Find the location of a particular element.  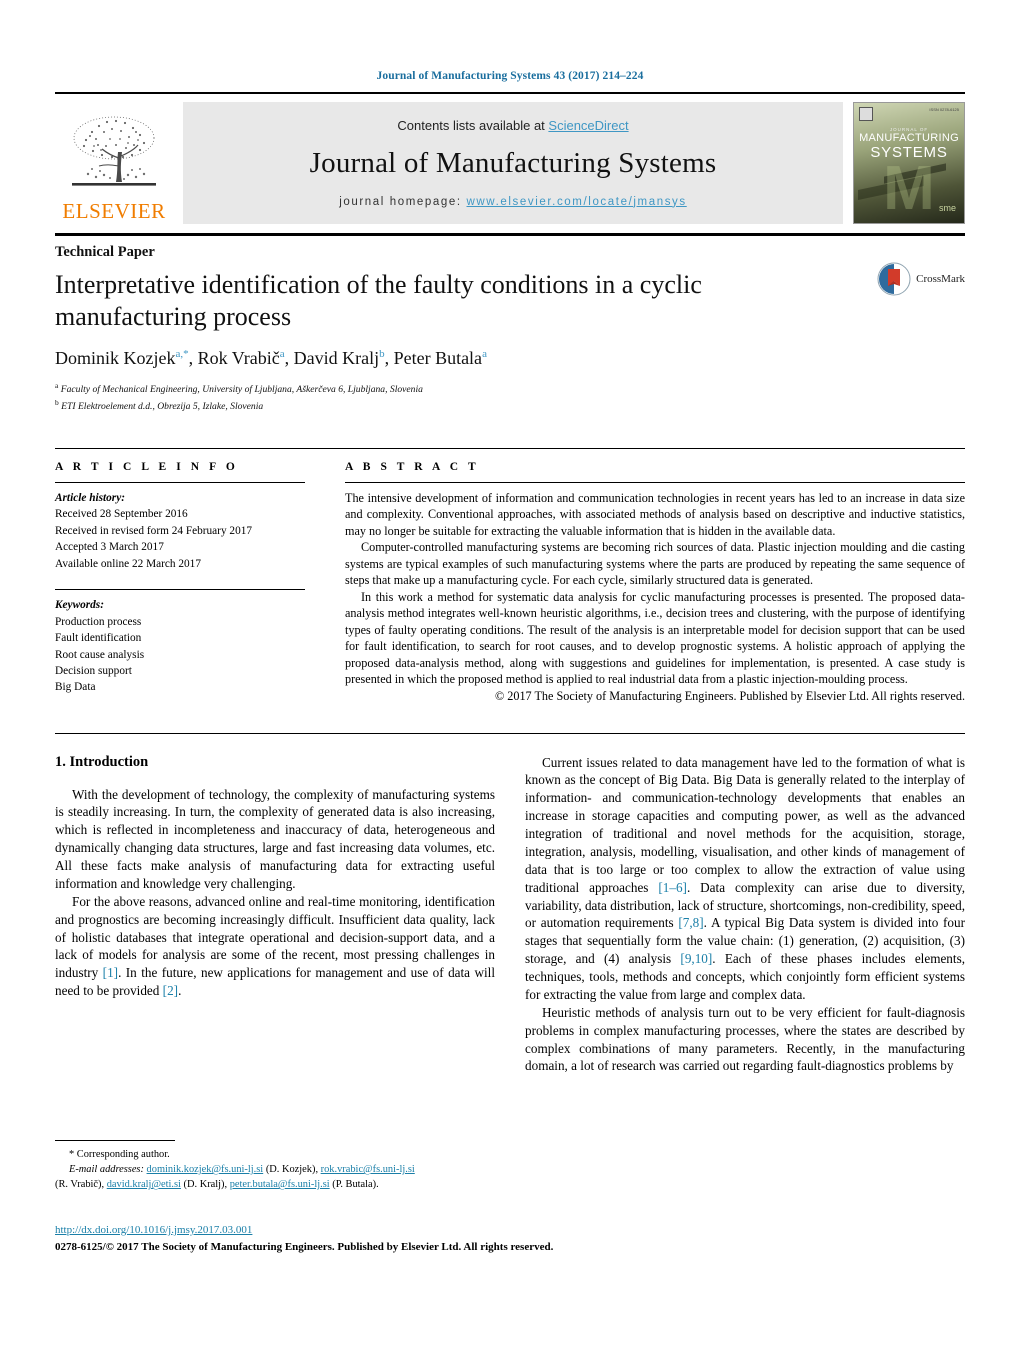

abstract-rule is located at coordinates (655, 482).